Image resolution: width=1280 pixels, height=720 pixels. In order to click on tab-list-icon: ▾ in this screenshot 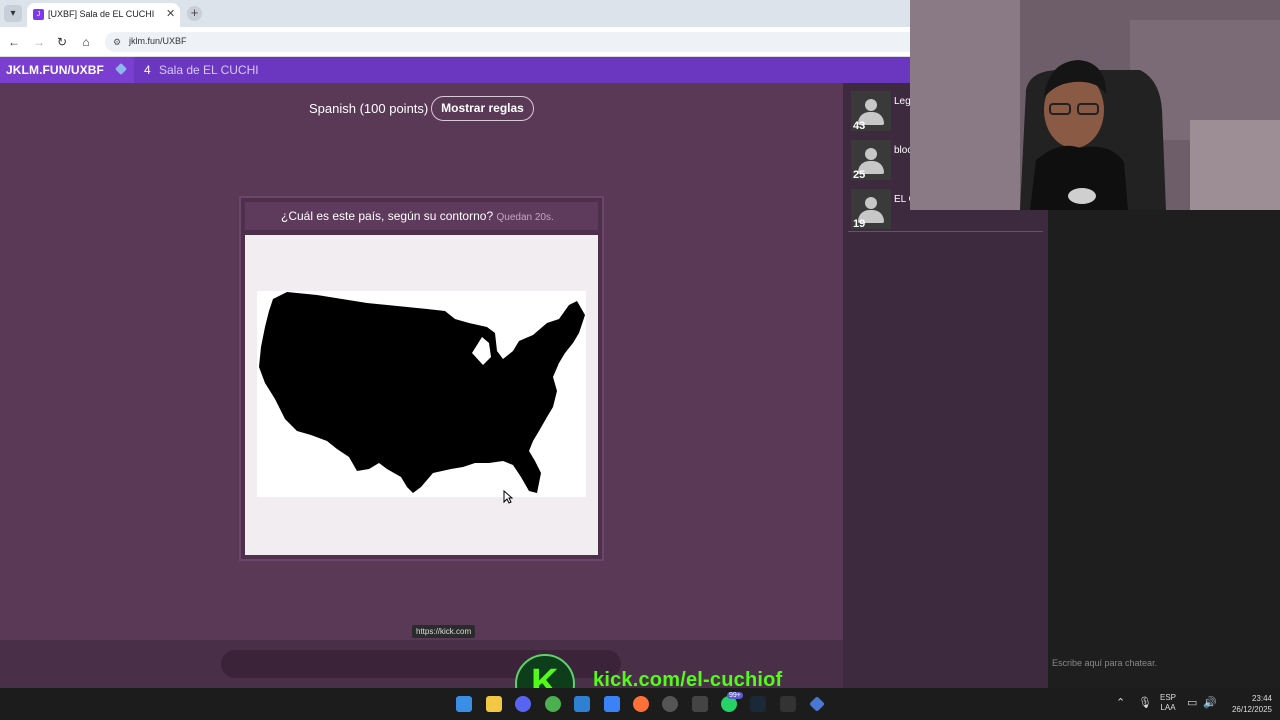, I will do `click(13, 13)`.